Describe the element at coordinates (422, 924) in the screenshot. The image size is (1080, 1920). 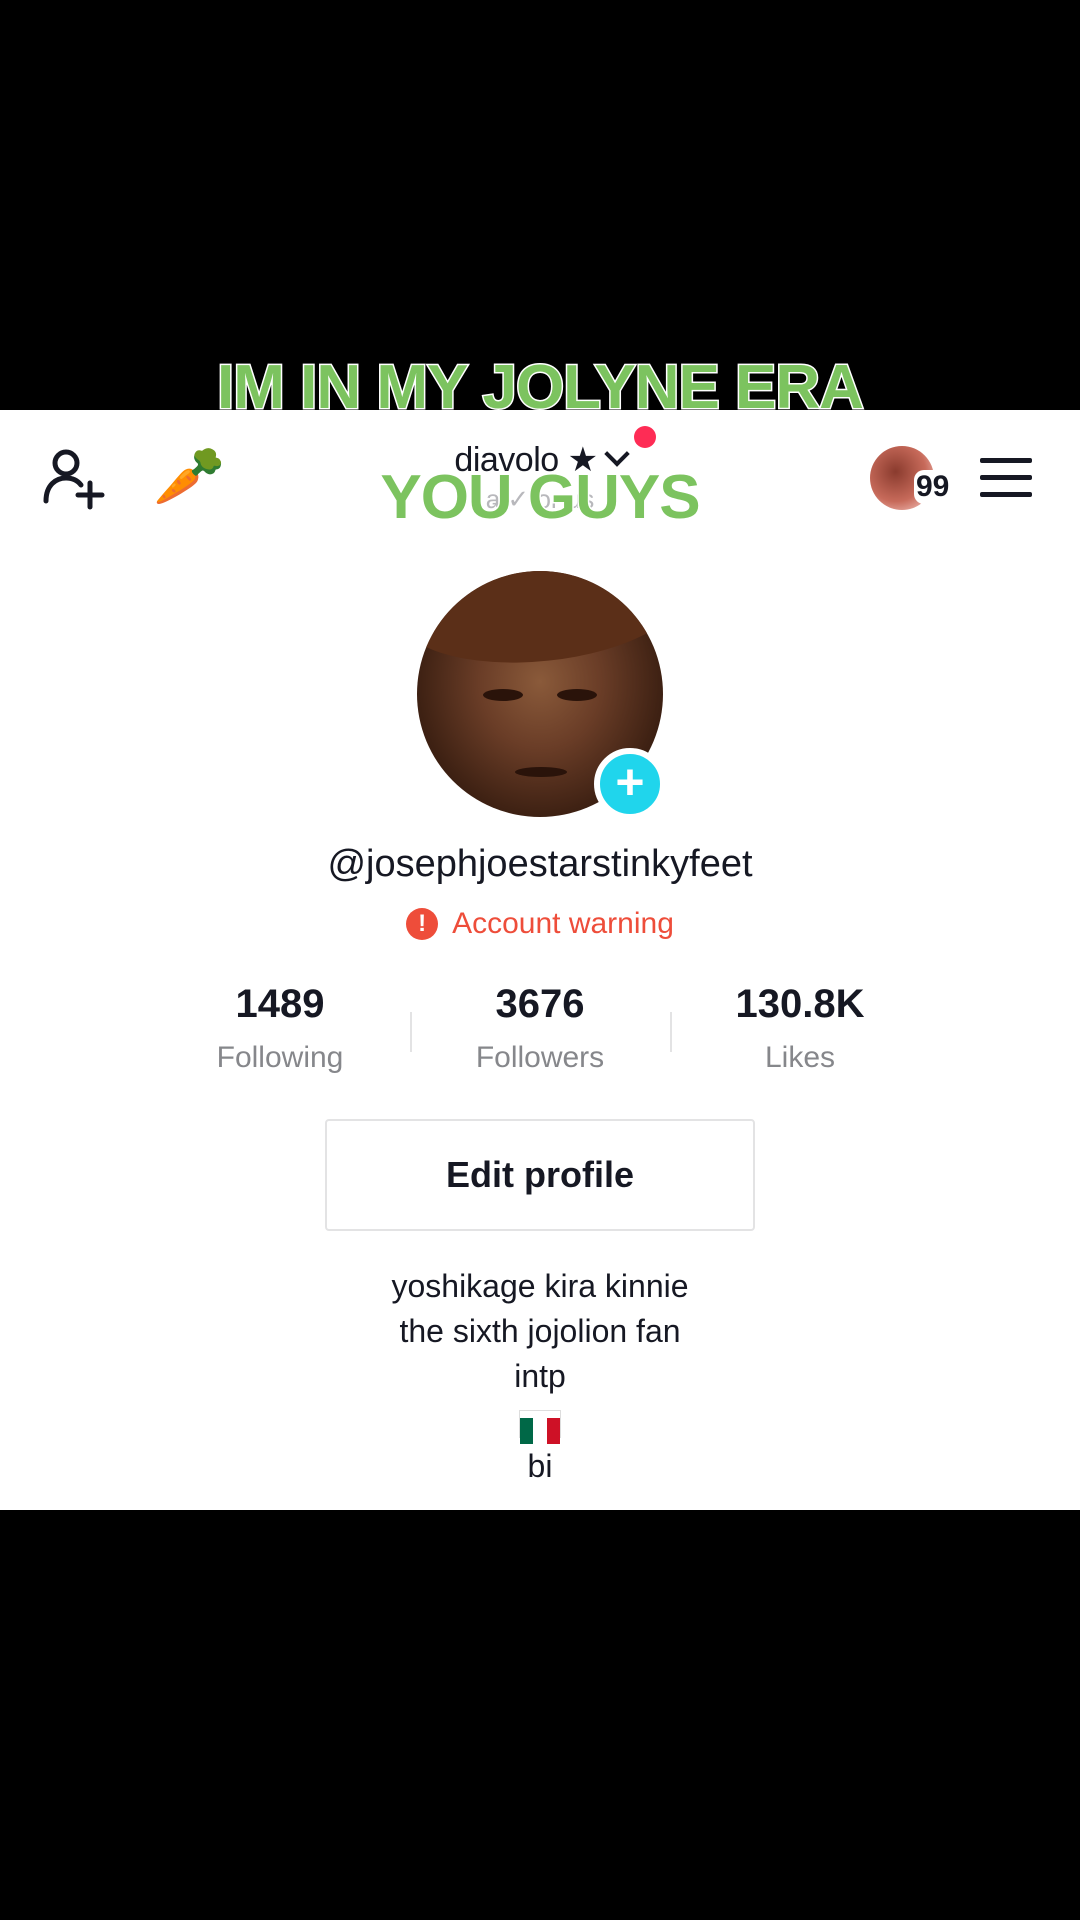
I see `warning-icon: !` at that location.